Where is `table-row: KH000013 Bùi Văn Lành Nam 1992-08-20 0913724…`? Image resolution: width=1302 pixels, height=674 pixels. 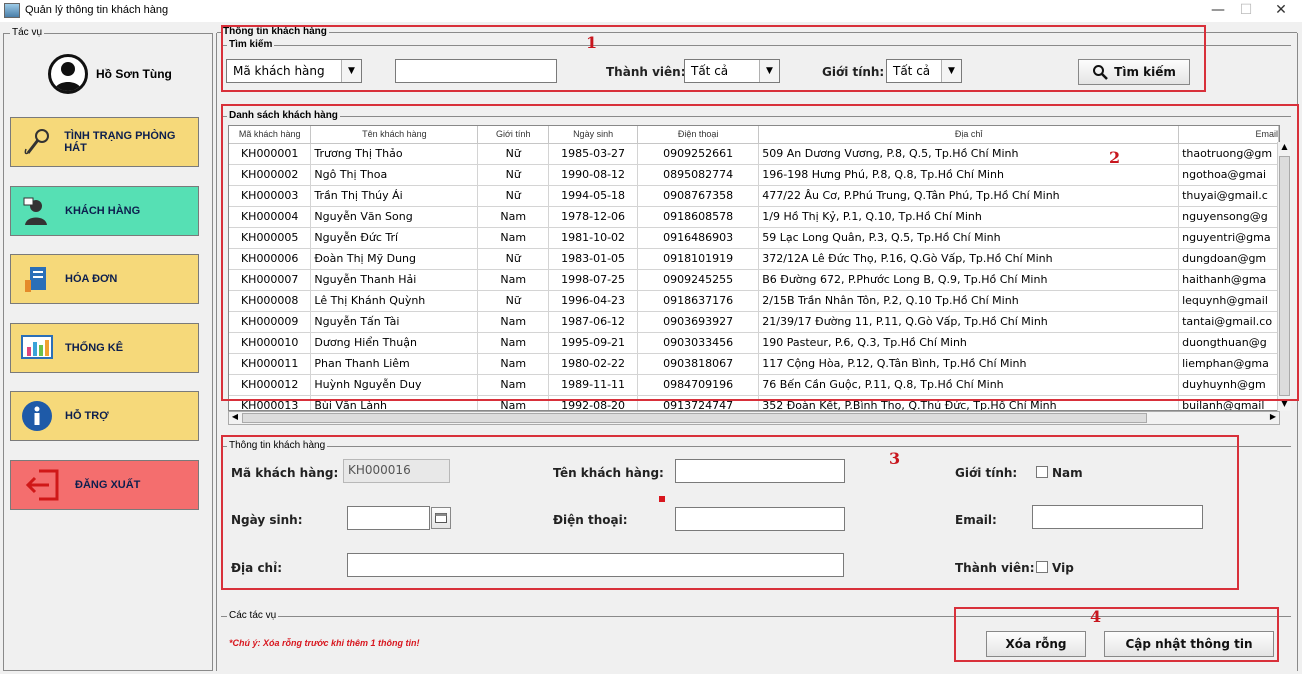
table-row: KH000013 Bùi Văn Lành Nam 1992-08-20 0913724… is located at coordinates (754, 402).